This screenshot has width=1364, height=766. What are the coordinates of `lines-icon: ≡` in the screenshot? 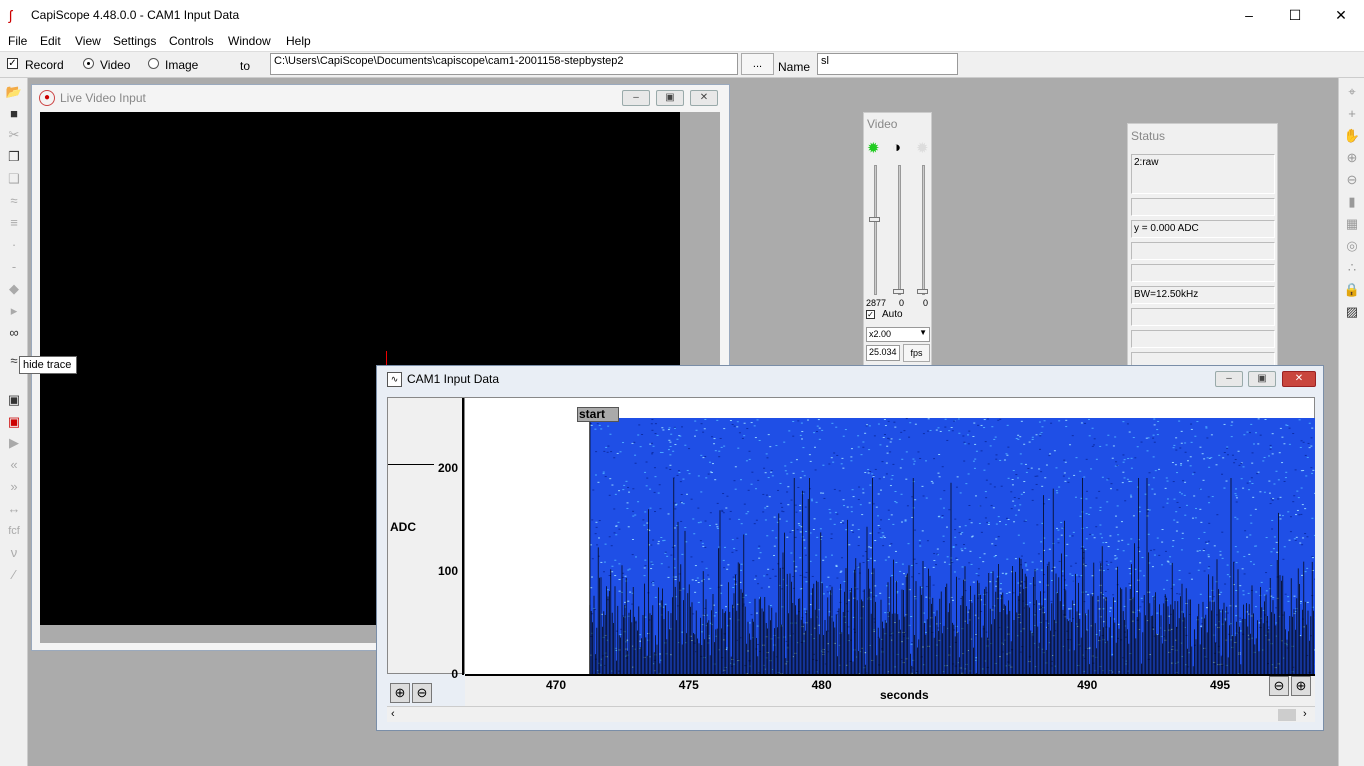 It's located at (14, 223).